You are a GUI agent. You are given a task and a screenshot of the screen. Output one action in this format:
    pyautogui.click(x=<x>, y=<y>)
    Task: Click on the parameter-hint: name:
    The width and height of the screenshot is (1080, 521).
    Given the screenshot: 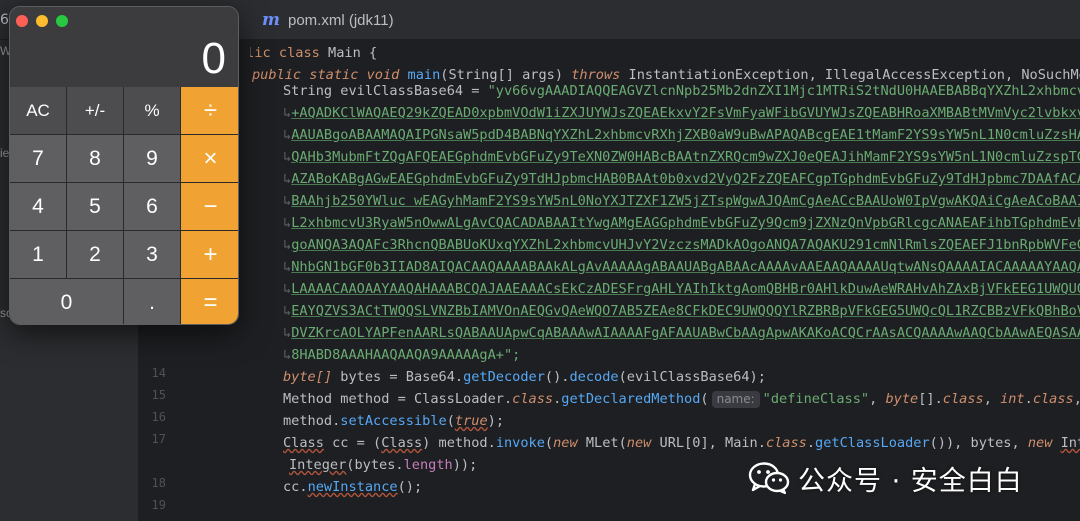 What is the action you would take?
    pyautogui.click(x=735, y=399)
    